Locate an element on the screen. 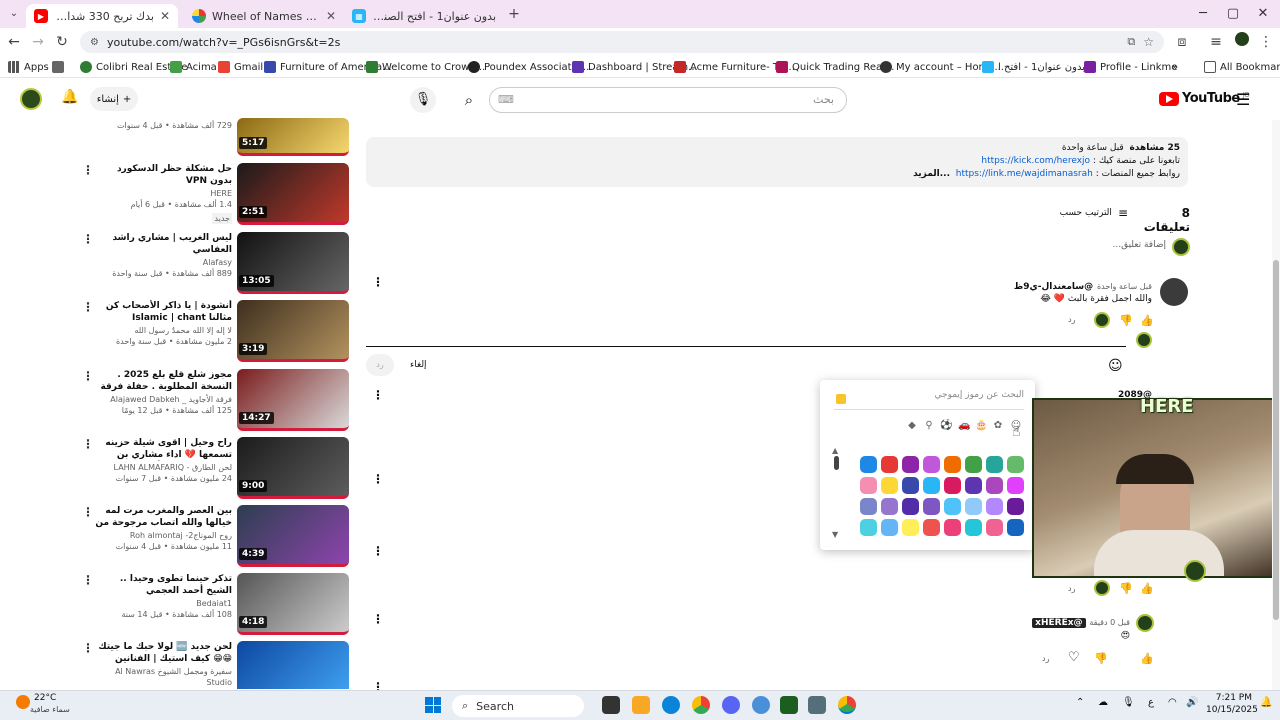  emoji-button-icon: ☺ is located at coordinates (1115, 366).